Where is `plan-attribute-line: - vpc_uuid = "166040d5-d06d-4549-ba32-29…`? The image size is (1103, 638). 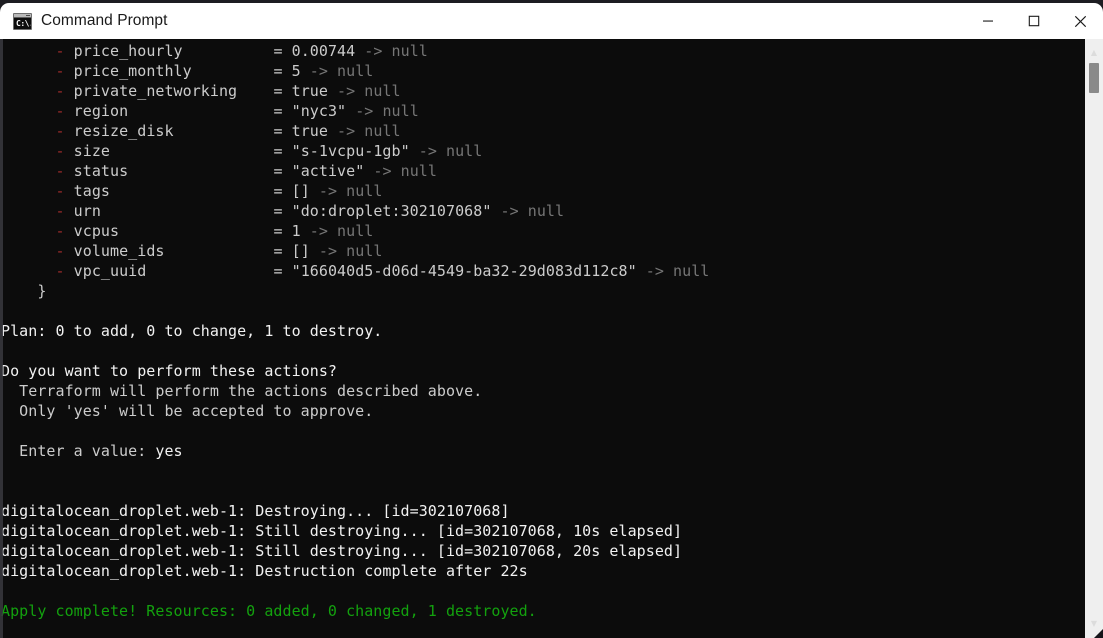
plan-attribute-line: - vpc_uuid = "166040d5-d06d-4549-ba32-29… is located at coordinates (542, 271).